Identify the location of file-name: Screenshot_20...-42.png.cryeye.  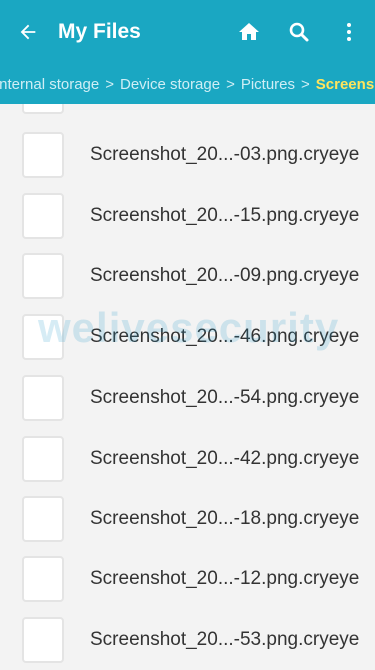
(225, 458).